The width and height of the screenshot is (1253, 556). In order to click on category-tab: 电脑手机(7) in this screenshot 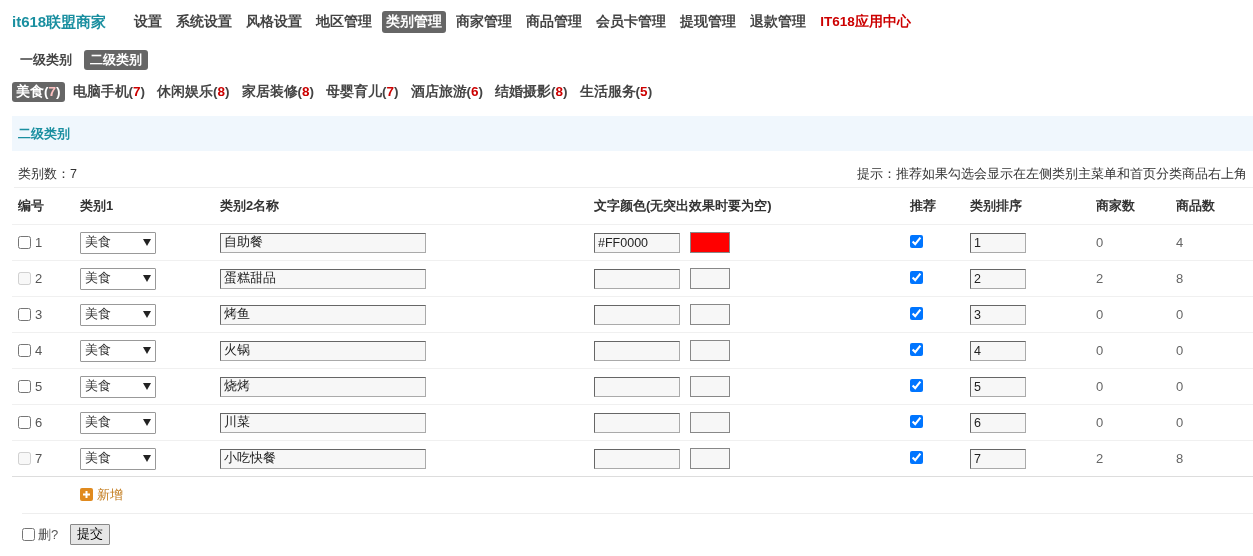, I will do `click(109, 92)`.